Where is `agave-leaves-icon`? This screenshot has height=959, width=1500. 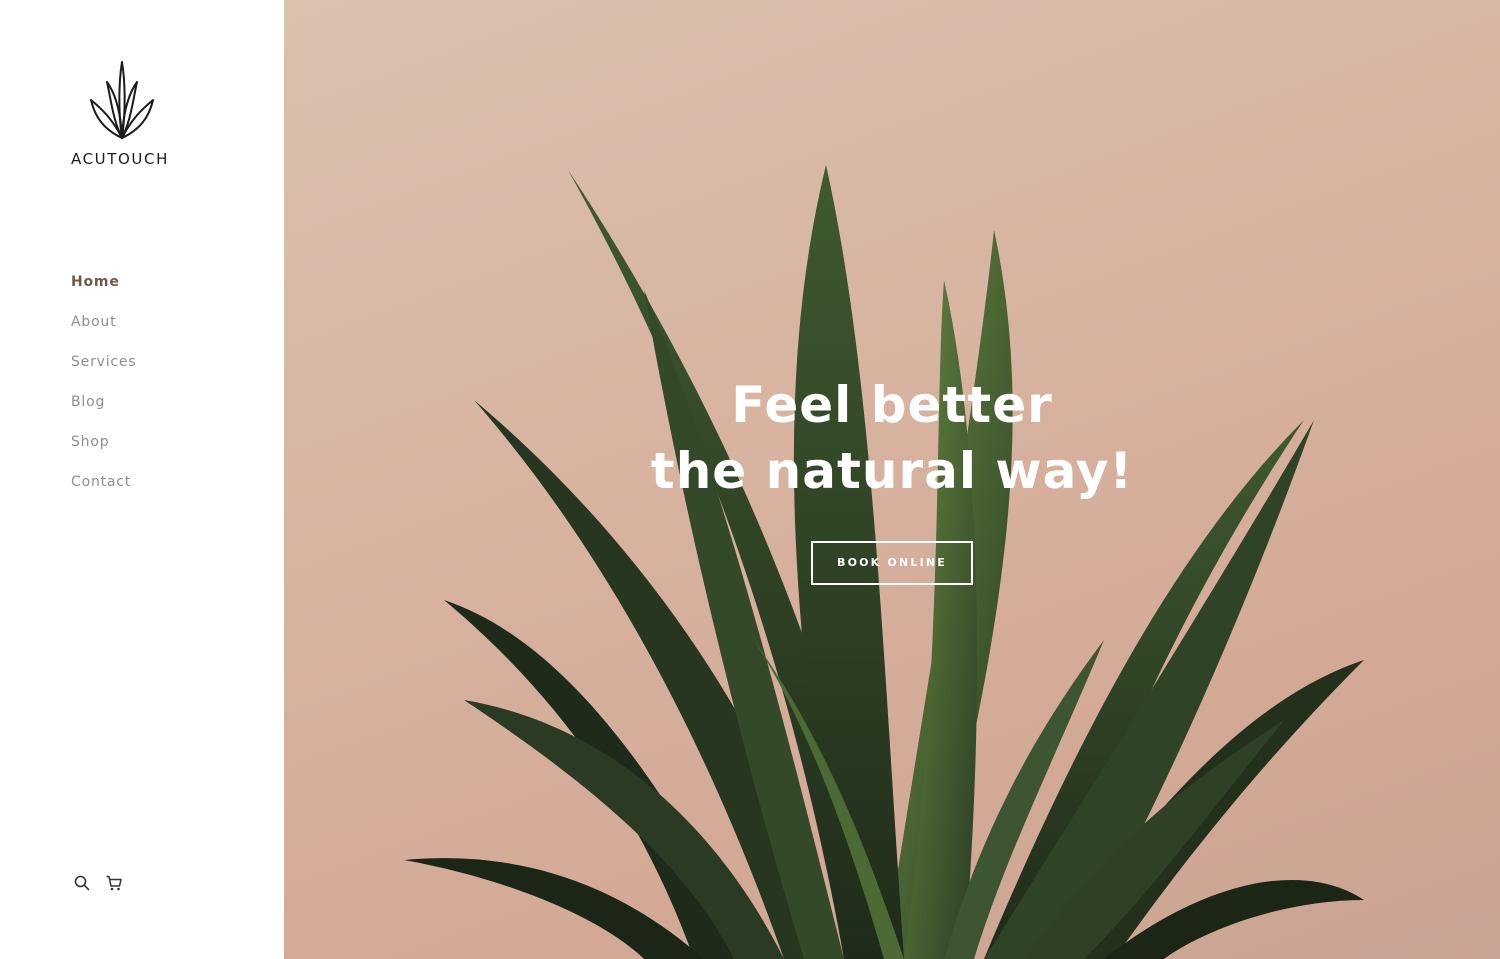 agave-leaves-icon is located at coordinates (122, 100).